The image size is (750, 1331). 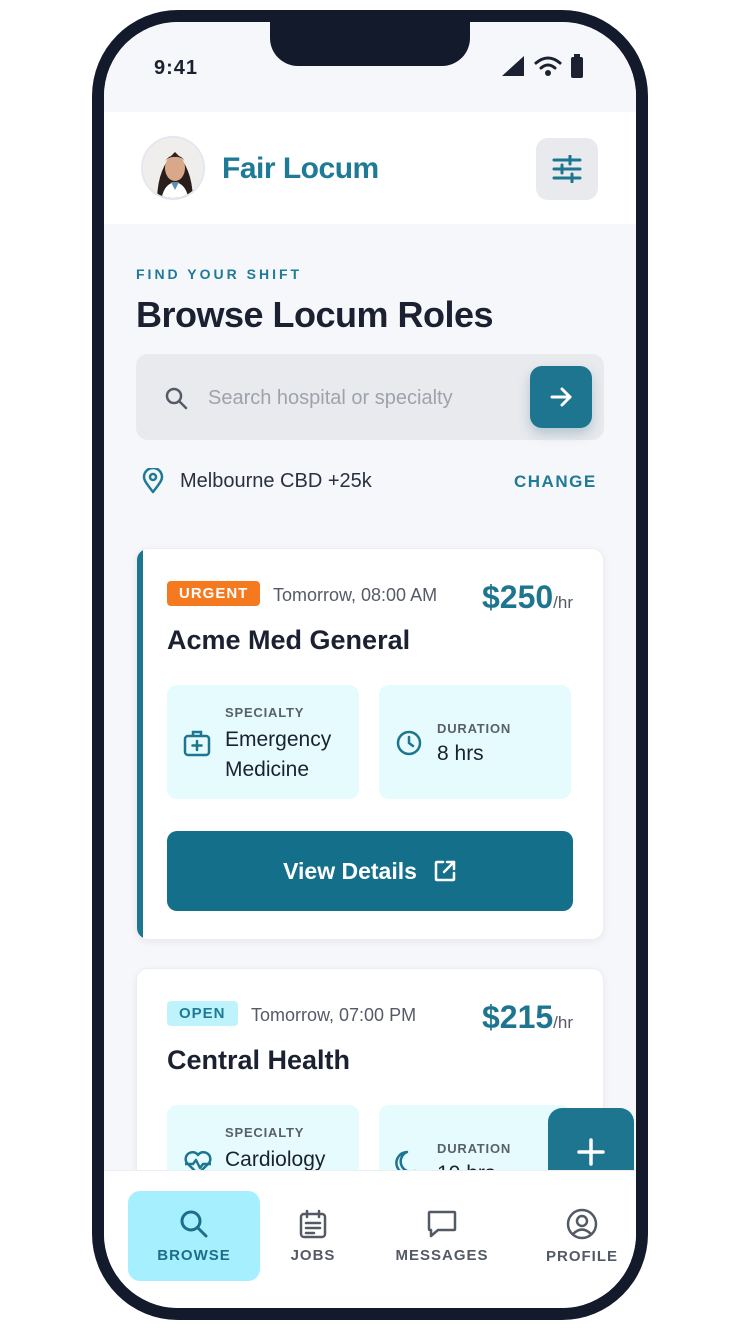 What do you see at coordinates (313, 1223) in the screenshot?
I see `calendar-icon` at bounding box center [313, 1223].